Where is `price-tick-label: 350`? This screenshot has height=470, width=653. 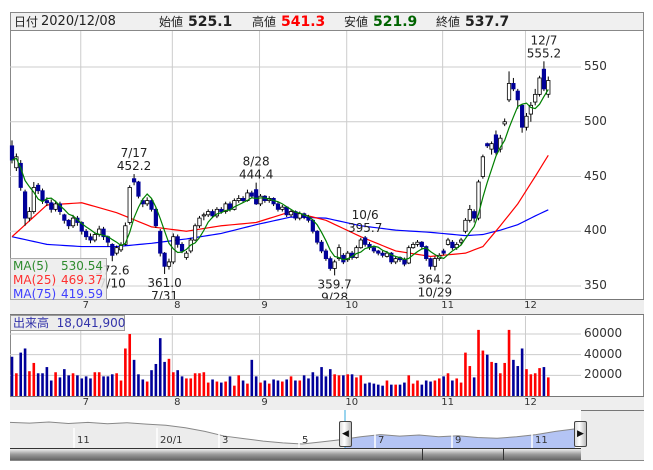 price-tick-label: 350 is located at coordinates (595, 285).